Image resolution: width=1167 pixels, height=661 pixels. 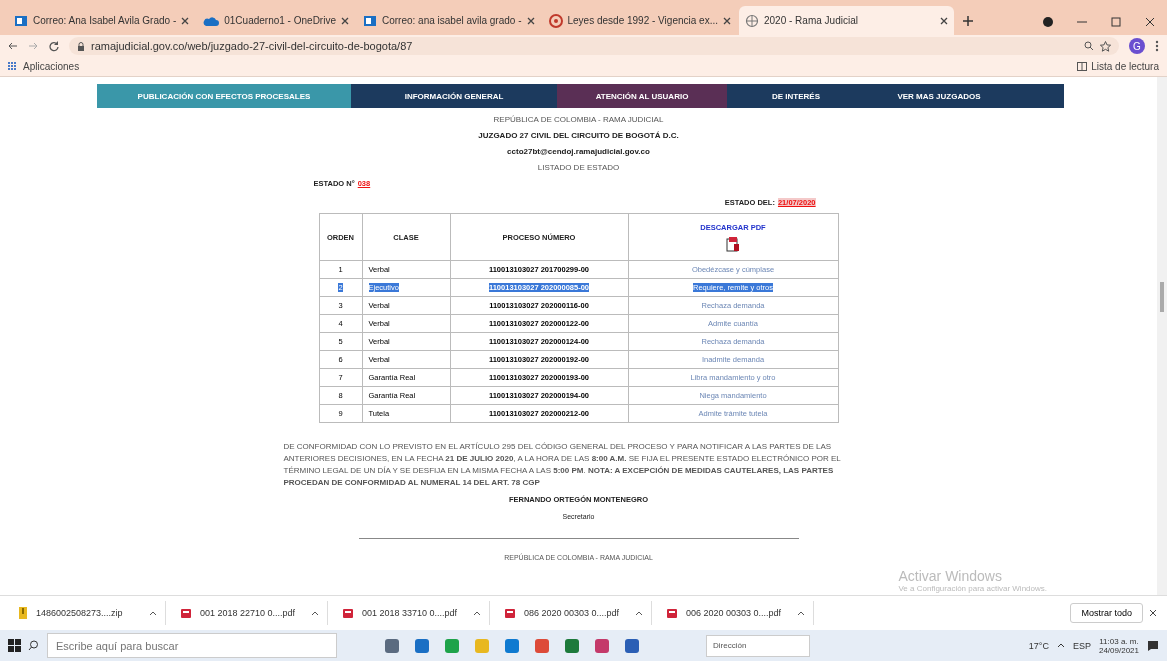 I want to click on pdf-icon, so click(x=733, y=243).